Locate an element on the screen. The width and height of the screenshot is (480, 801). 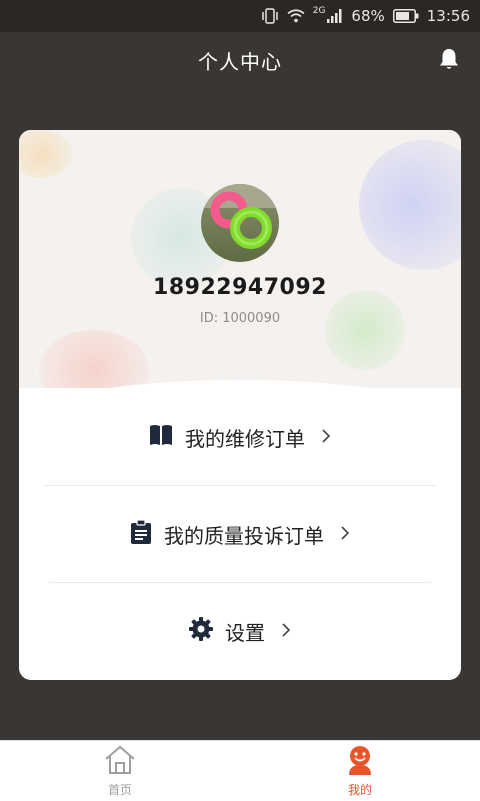
status-bar: 2G 68% 13:56 is located at coordinates (240, 16).